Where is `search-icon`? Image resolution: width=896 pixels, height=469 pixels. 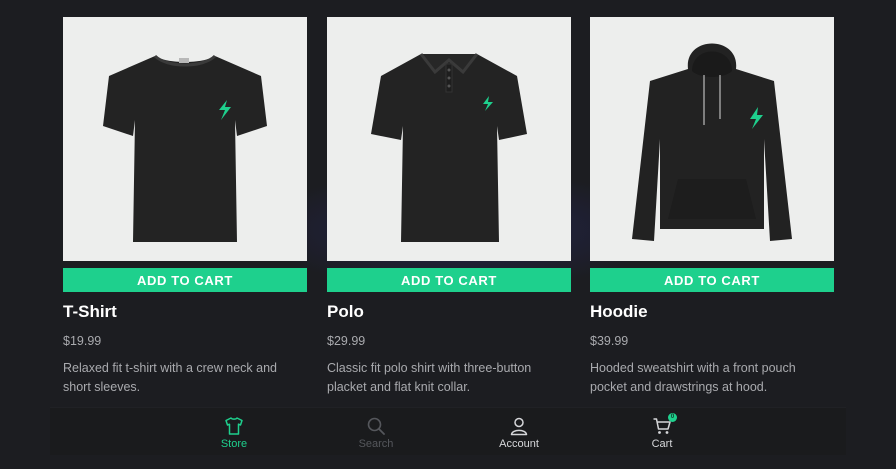
search-icon is located at coordinates (376, 426).